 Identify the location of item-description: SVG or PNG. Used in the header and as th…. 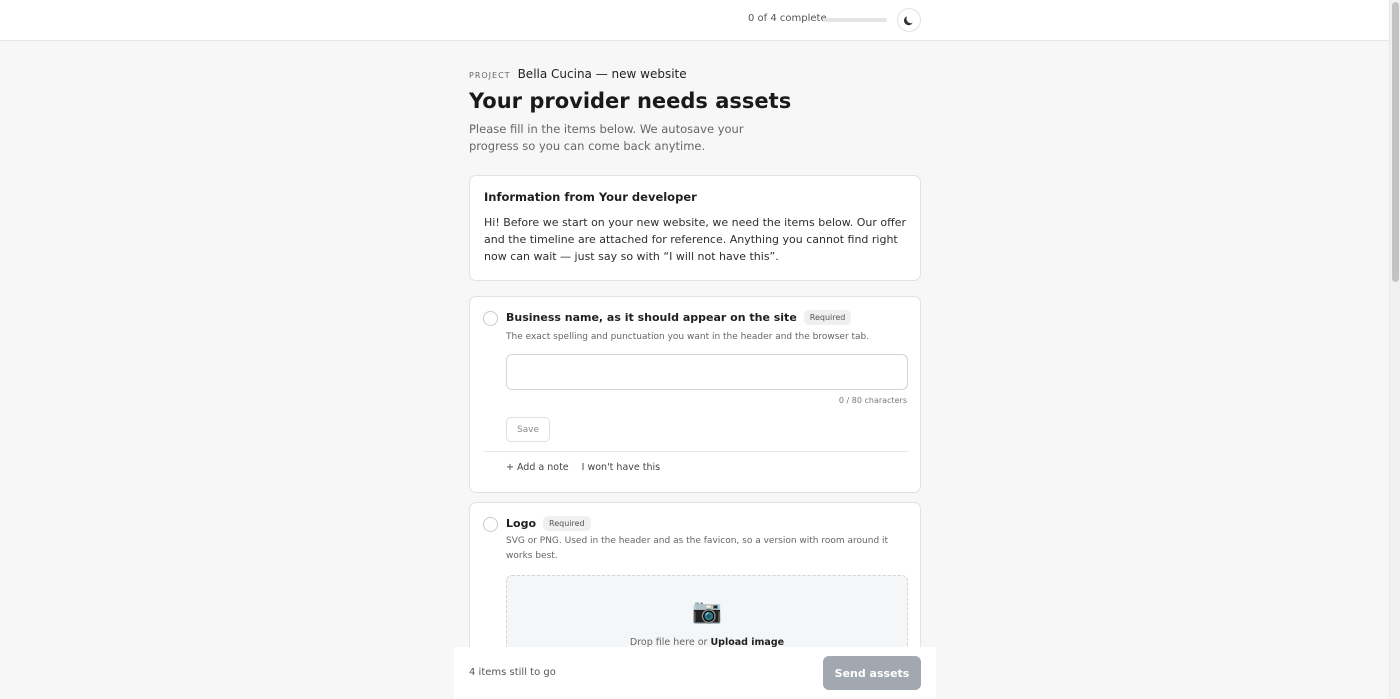
(697, 548).